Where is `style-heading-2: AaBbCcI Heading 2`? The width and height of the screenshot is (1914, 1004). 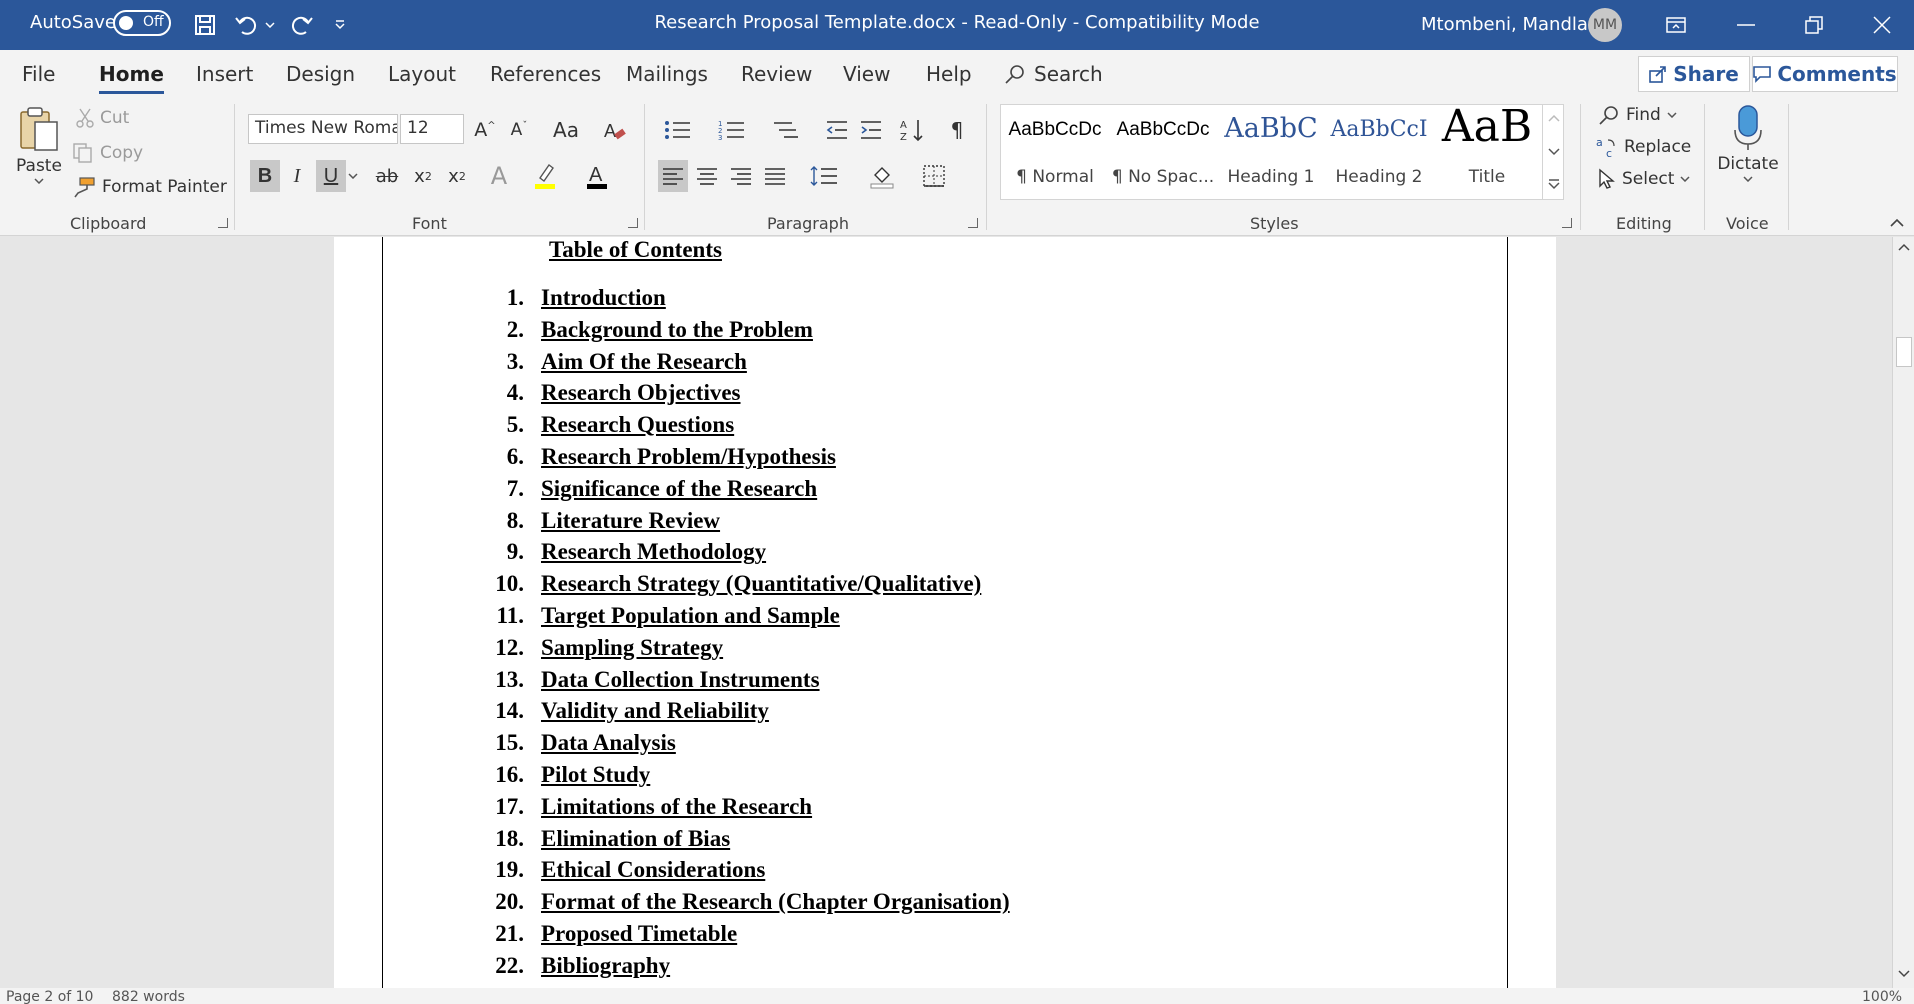
style-heading-2: AaBbCcI Heading 2 is located at coordinates (1379, 153).